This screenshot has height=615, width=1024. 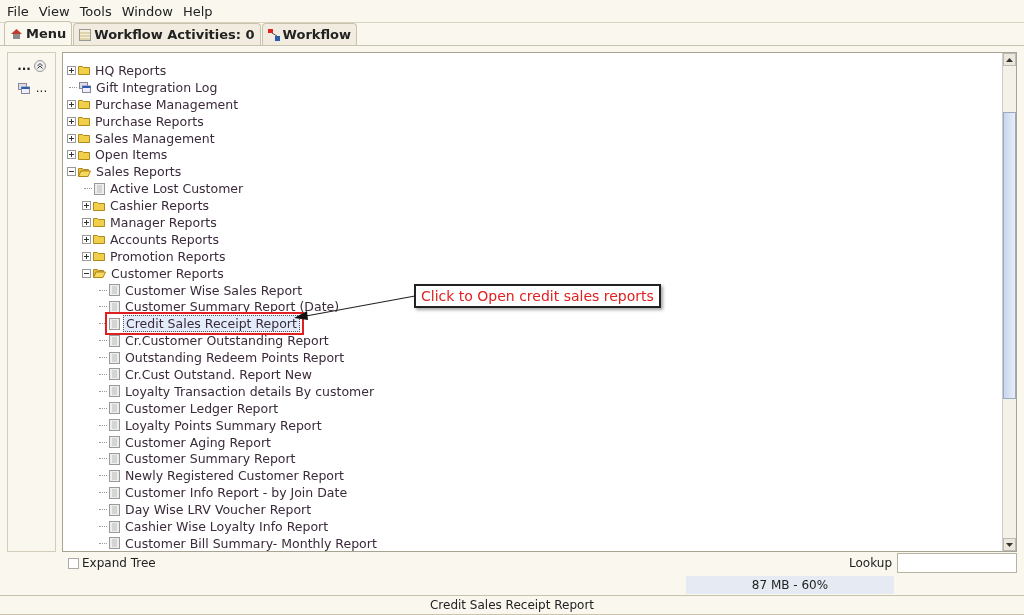 What do you see at coordinates (131, 155) in the screenshot?
I see `tree-item: Open Items` at bounding box center [131, 155].